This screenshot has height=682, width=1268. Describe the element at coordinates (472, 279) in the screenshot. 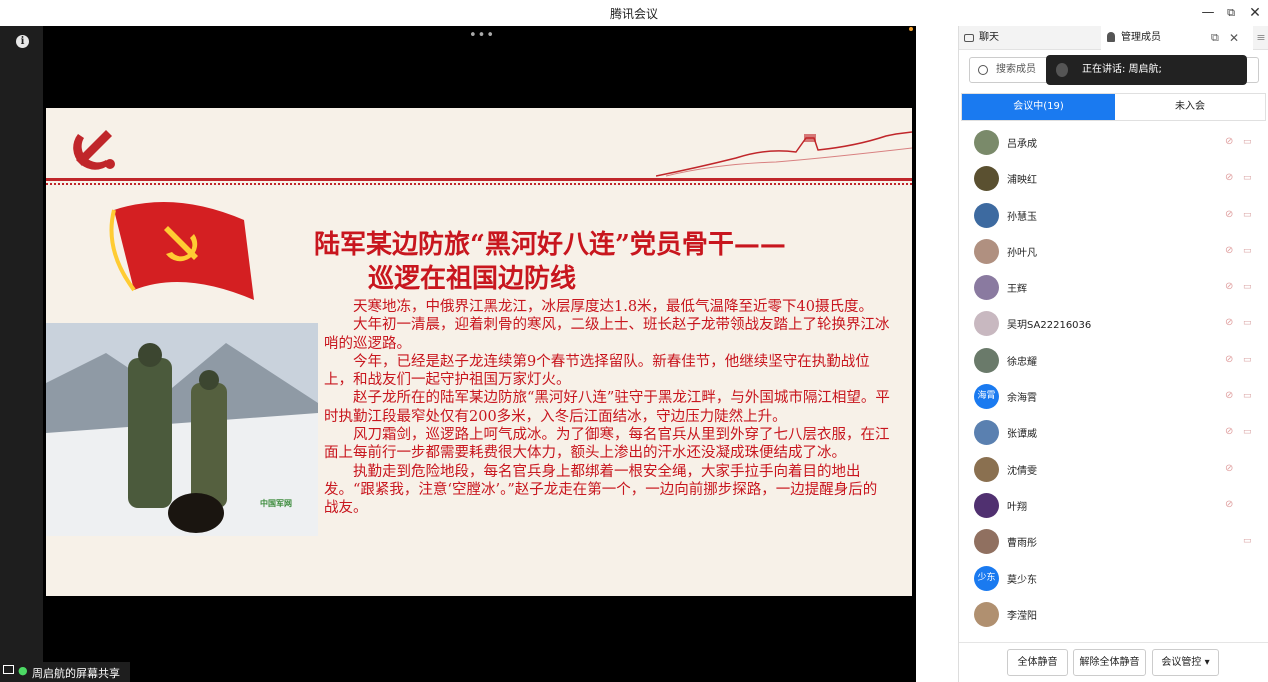

I see `slide-title-line2: 巡逻在祖国边防线` at that location.